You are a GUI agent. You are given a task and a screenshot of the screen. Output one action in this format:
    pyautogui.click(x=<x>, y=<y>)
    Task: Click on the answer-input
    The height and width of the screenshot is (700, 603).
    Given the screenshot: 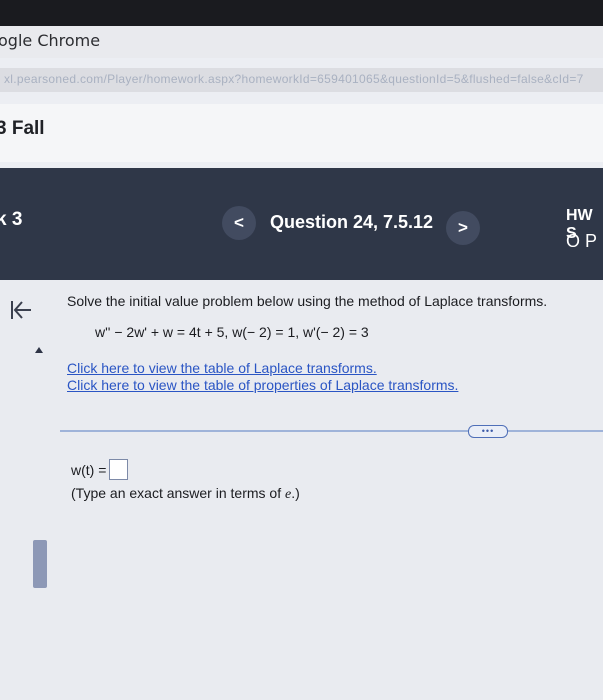 What is the action you would take?
    pyautogui.click(x=119, y=469)
    